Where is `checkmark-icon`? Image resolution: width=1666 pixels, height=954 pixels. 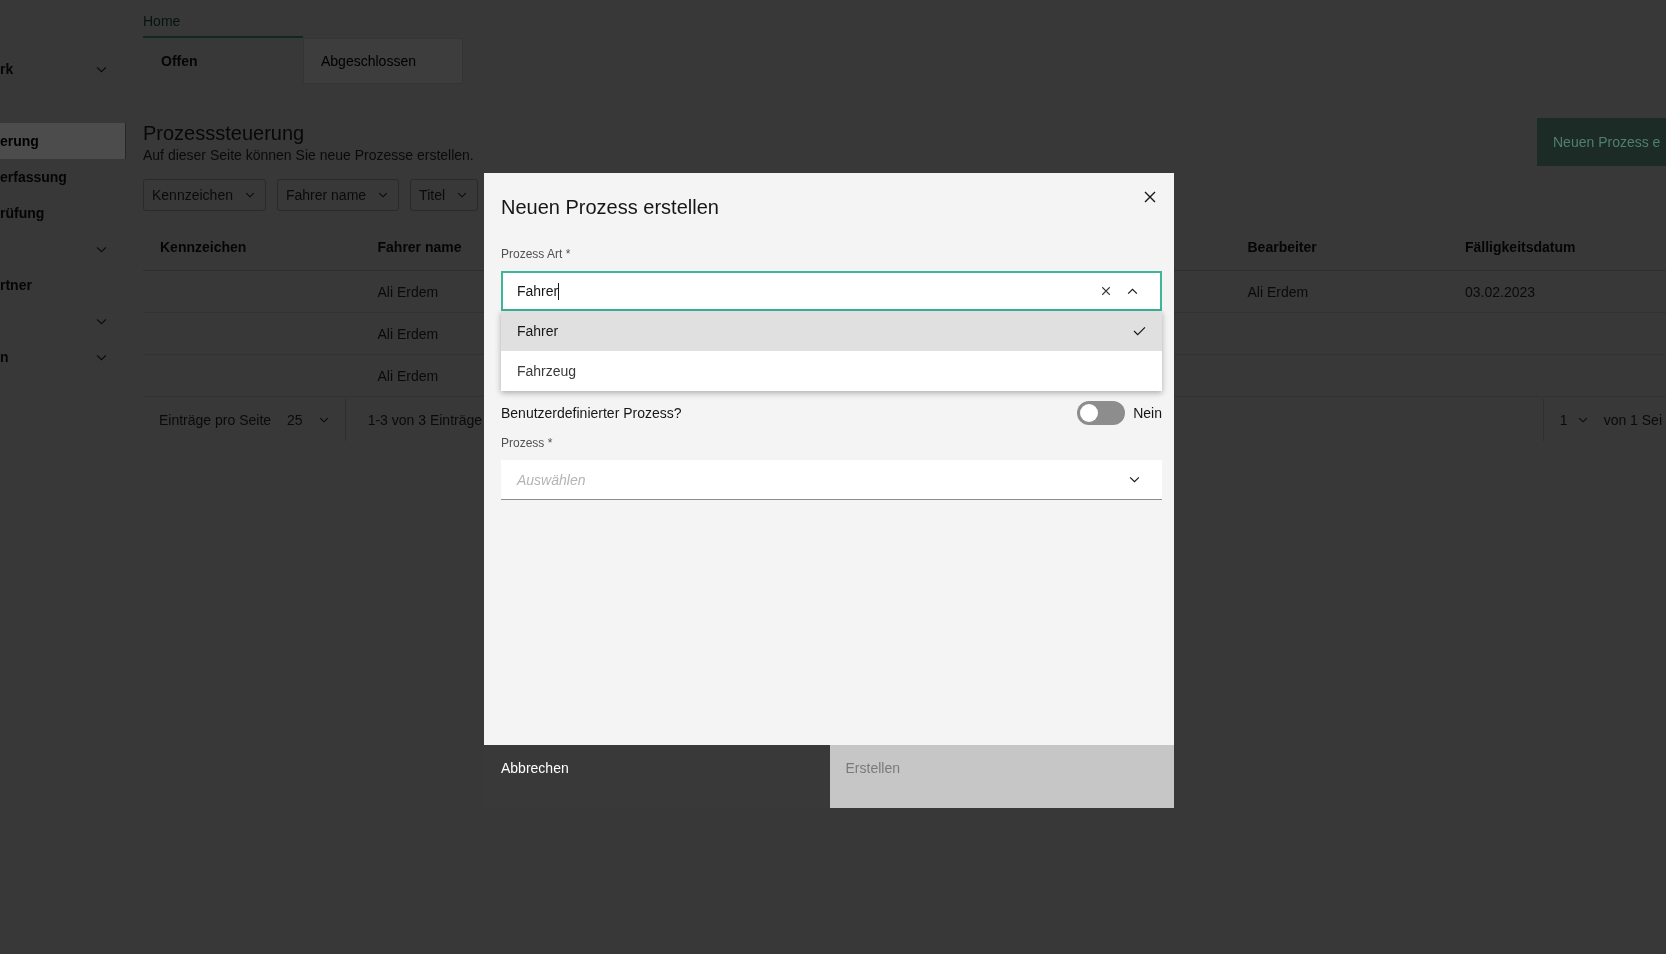 checkmark-icon is located at coordinates (1139, 331).